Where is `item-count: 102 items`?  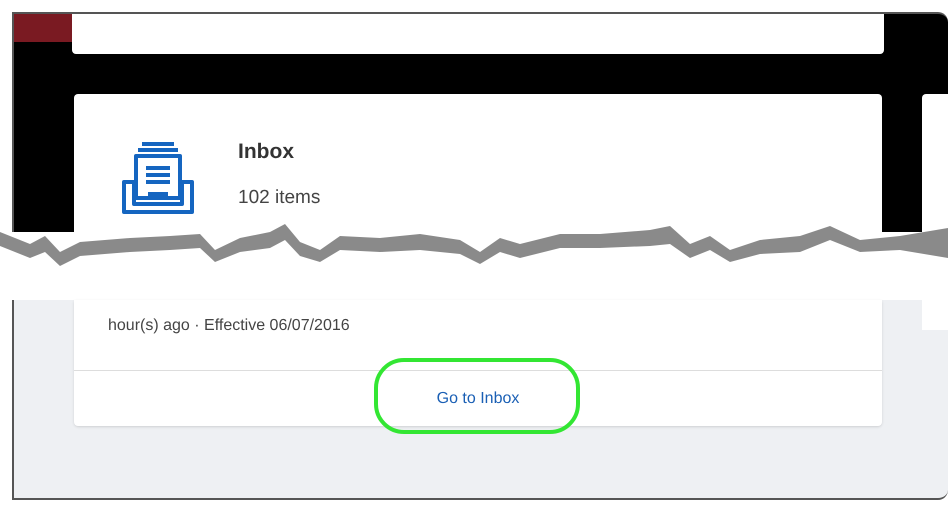
item-count: 102 items is located at coordinates (279, 198).